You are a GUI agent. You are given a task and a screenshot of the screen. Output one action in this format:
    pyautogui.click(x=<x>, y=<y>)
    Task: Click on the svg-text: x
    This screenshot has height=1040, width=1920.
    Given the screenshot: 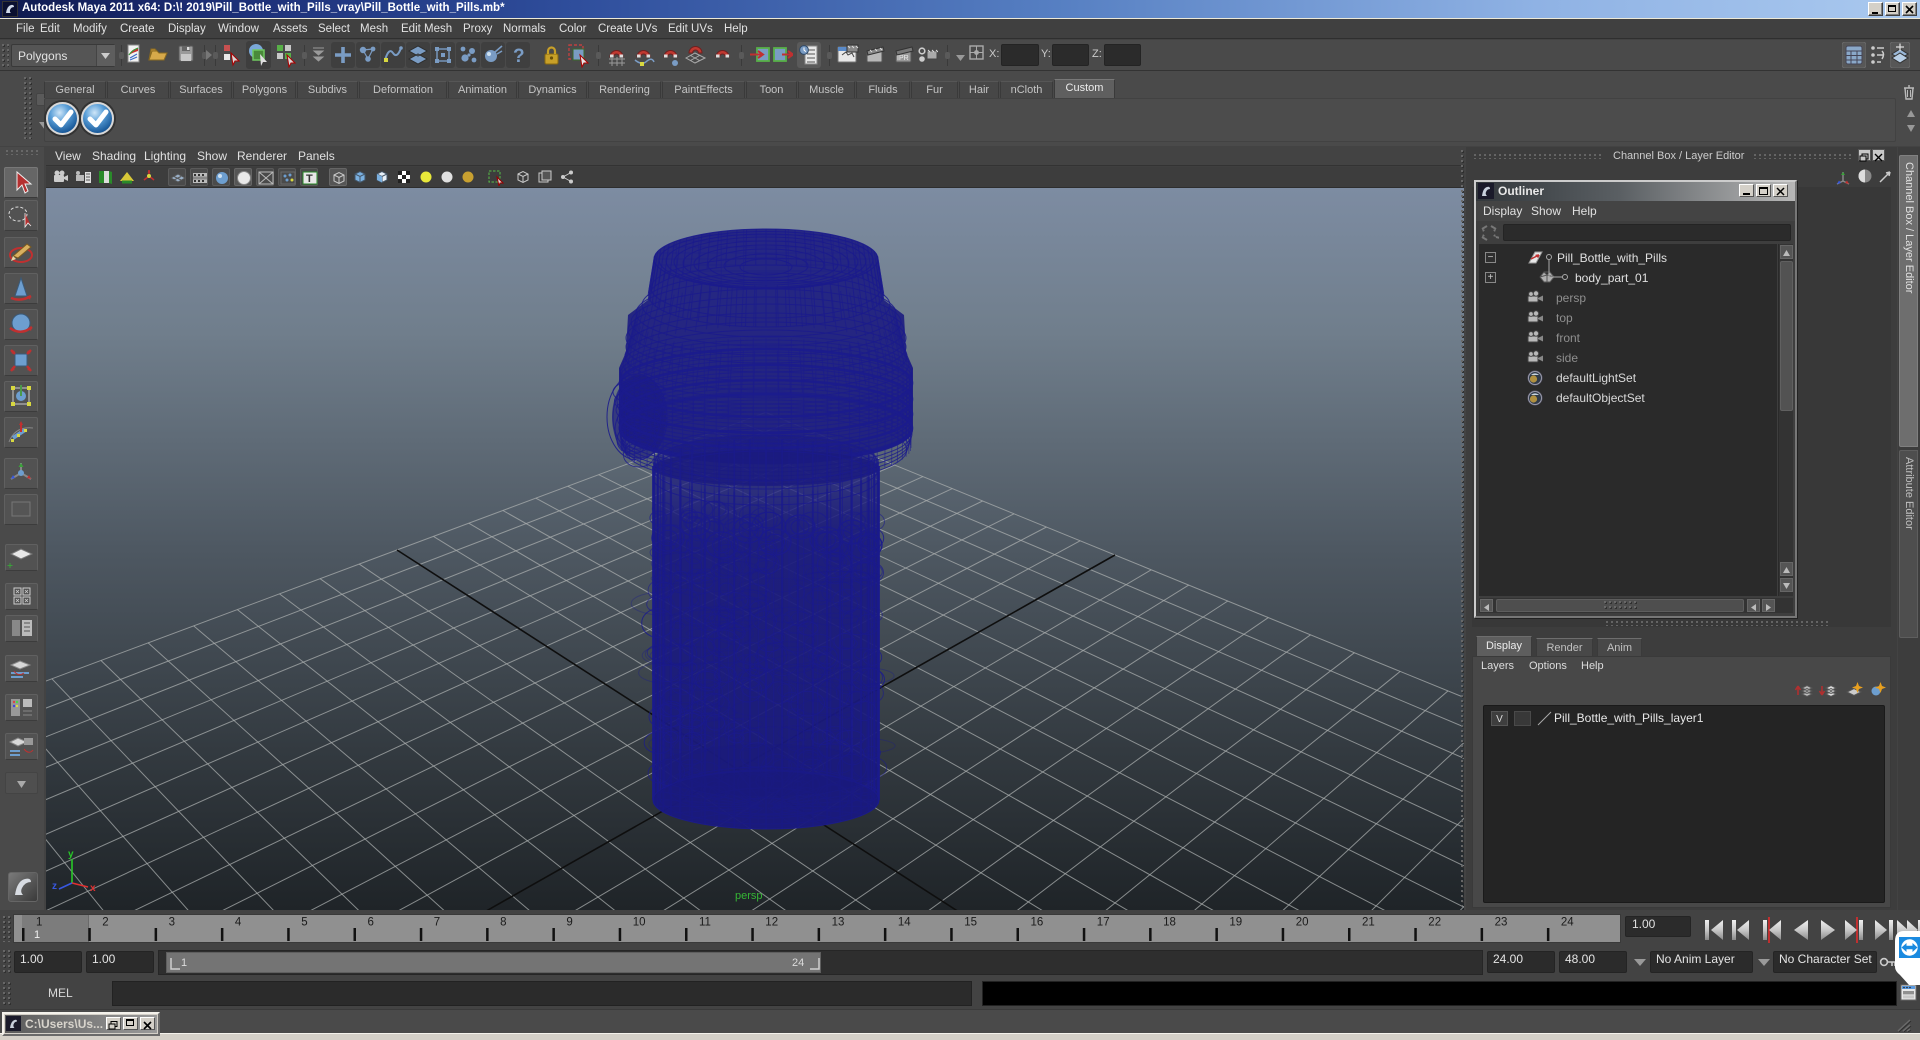 What is the action you would take?
    pyautogui.click(x=93, y=888)
    